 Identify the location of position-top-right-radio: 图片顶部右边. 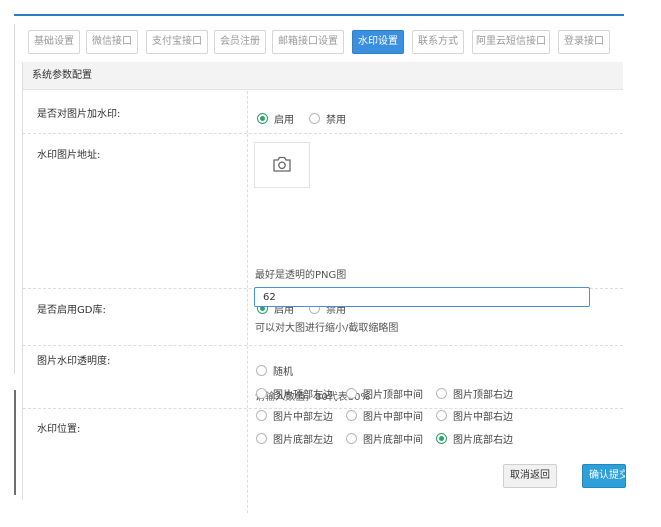
(474, 393).